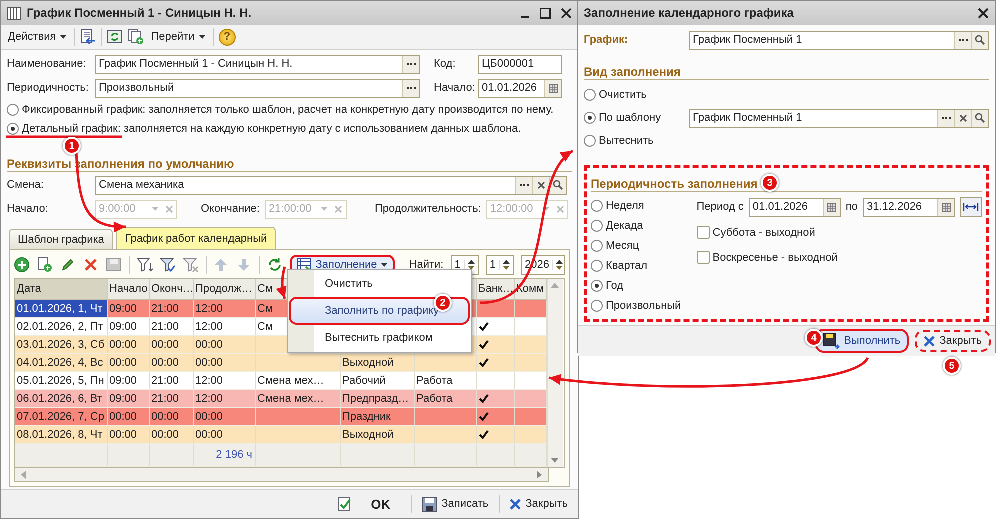 The width and height of the screenshot is (997, 522). I want to click on code-field: ЦБ000001, so click(520, 64).